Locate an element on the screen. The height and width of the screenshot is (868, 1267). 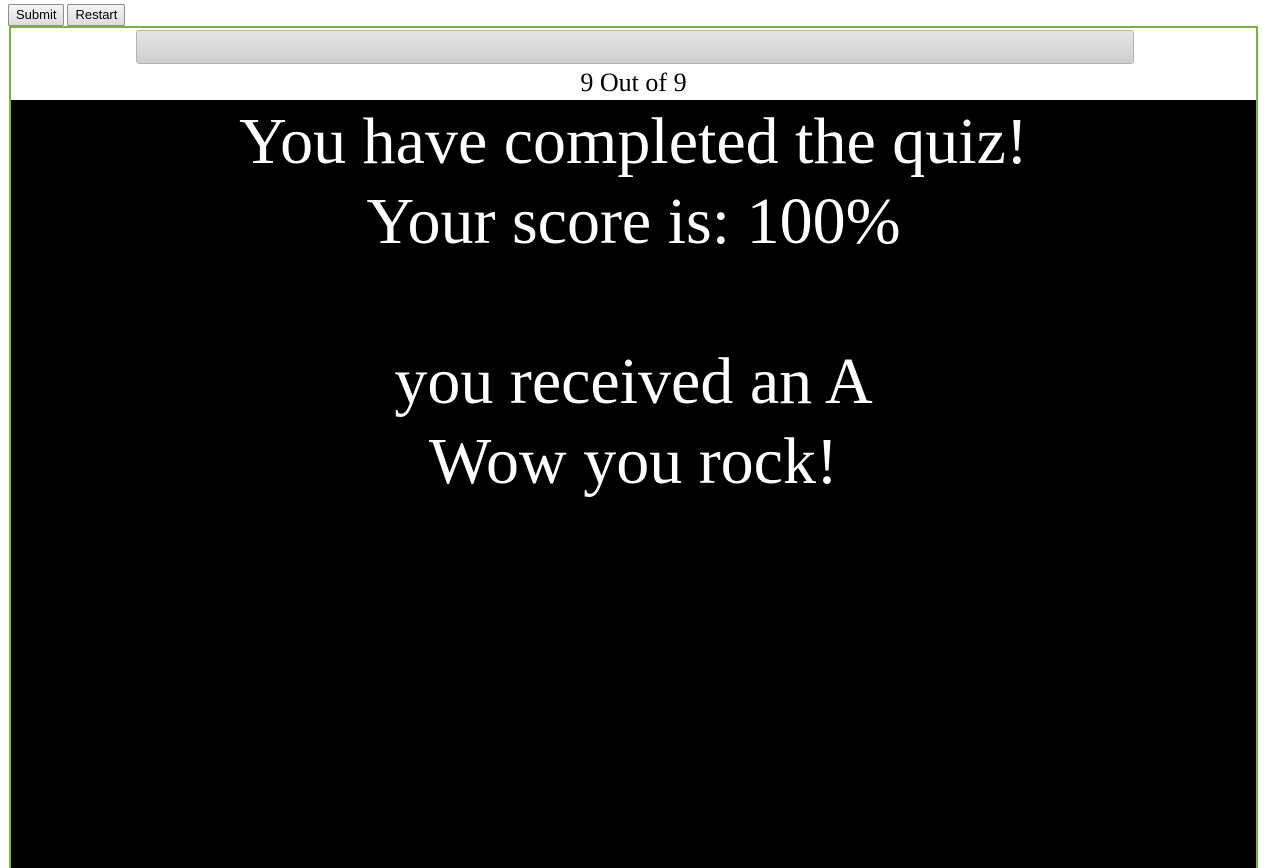
progress-bar is located at coordinates (635, 47).